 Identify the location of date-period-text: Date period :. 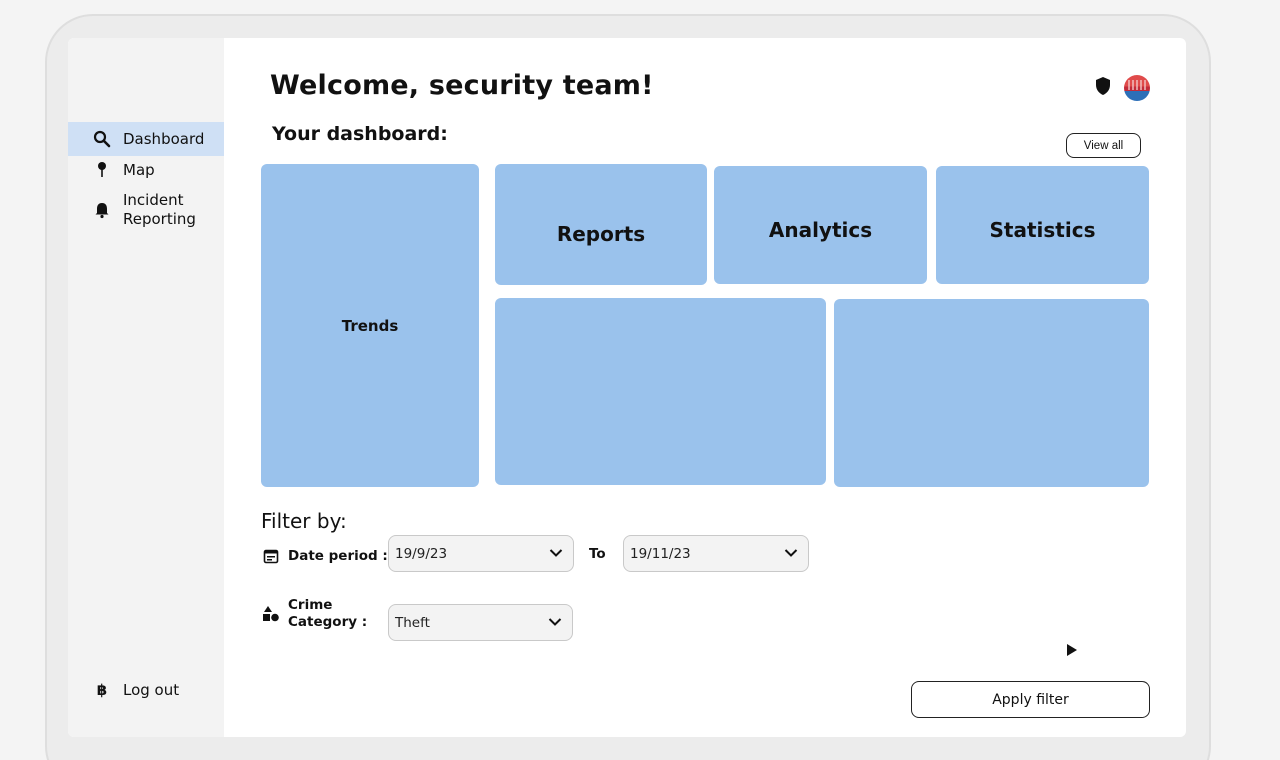
(338, 556).